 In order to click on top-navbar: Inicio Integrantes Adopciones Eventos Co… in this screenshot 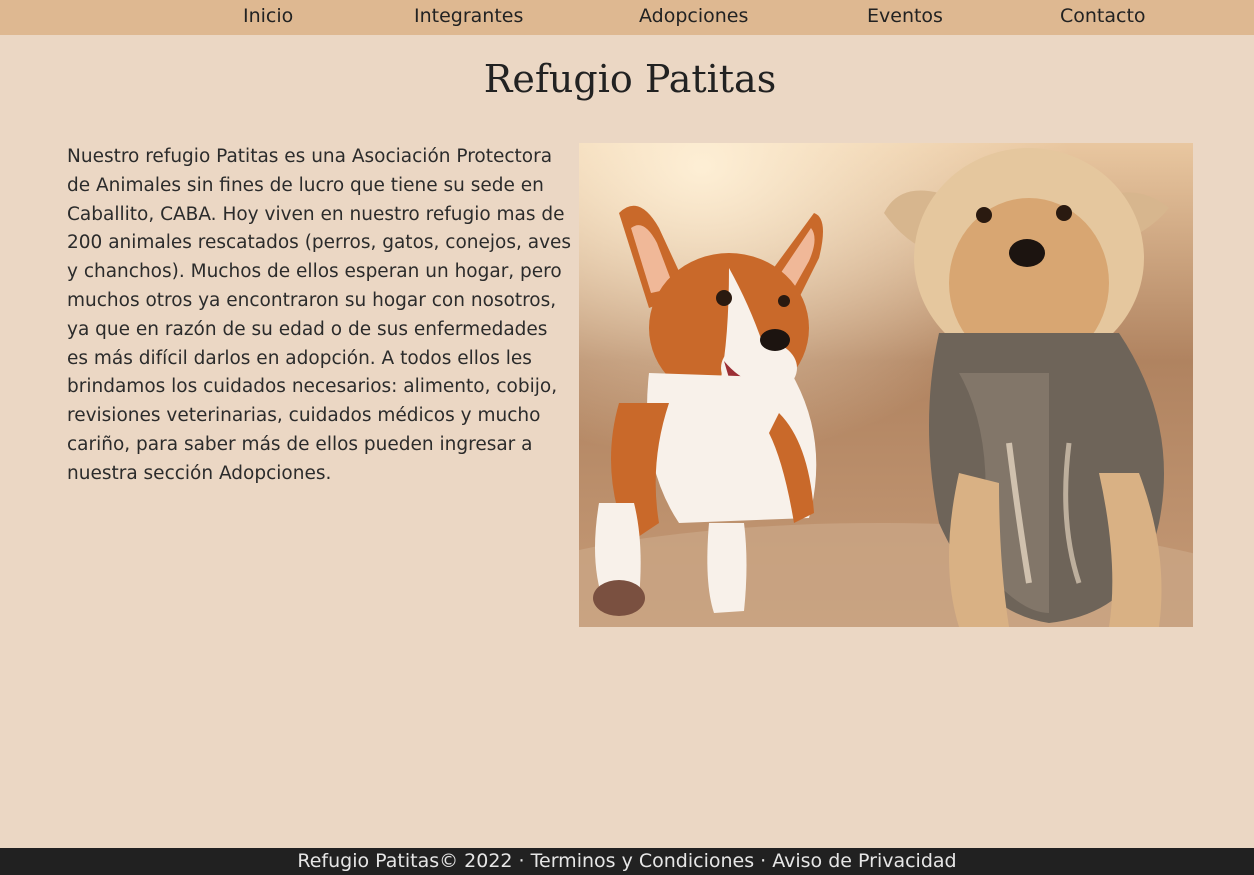, I will do `click(627, 17)`.